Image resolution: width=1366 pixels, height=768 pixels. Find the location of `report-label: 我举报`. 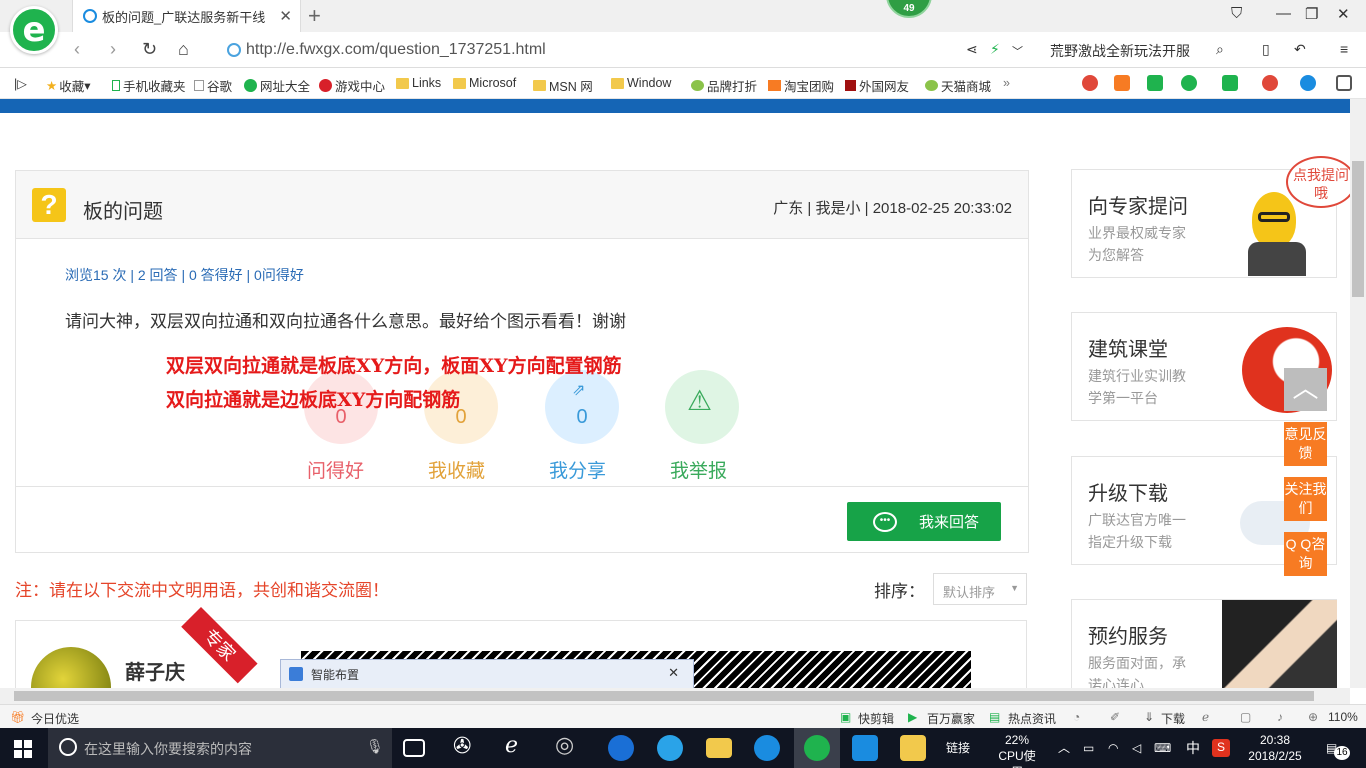

report-label: 我举报 is located at coordinates (698, 469).